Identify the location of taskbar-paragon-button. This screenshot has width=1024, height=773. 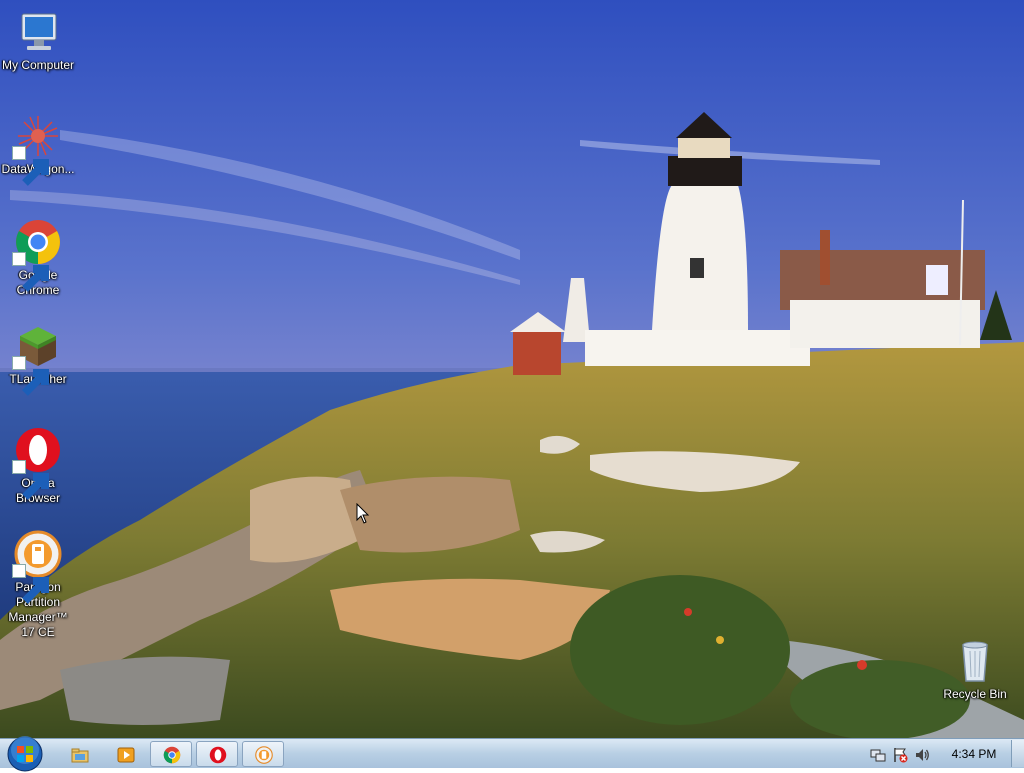
(263, 754).